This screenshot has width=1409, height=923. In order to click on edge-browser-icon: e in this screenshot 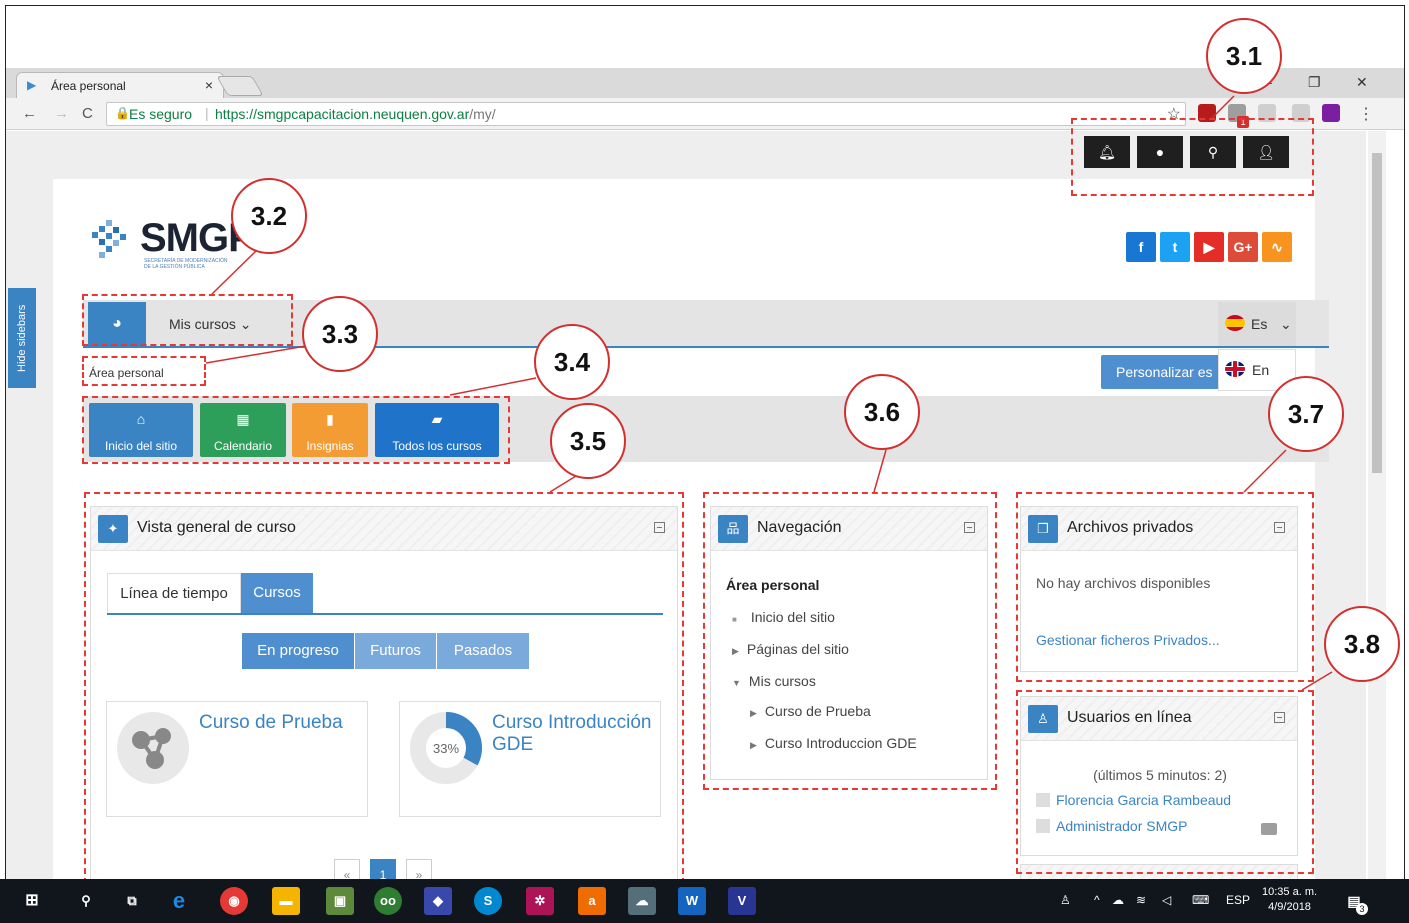, I will do `click(179, 901)`.